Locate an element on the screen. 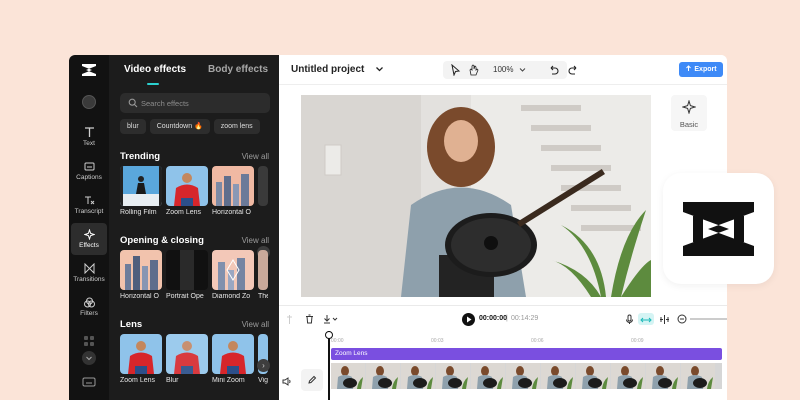 The image size is (800, 400). rail-item-filters: Filters is located at coordinates (89, 307).